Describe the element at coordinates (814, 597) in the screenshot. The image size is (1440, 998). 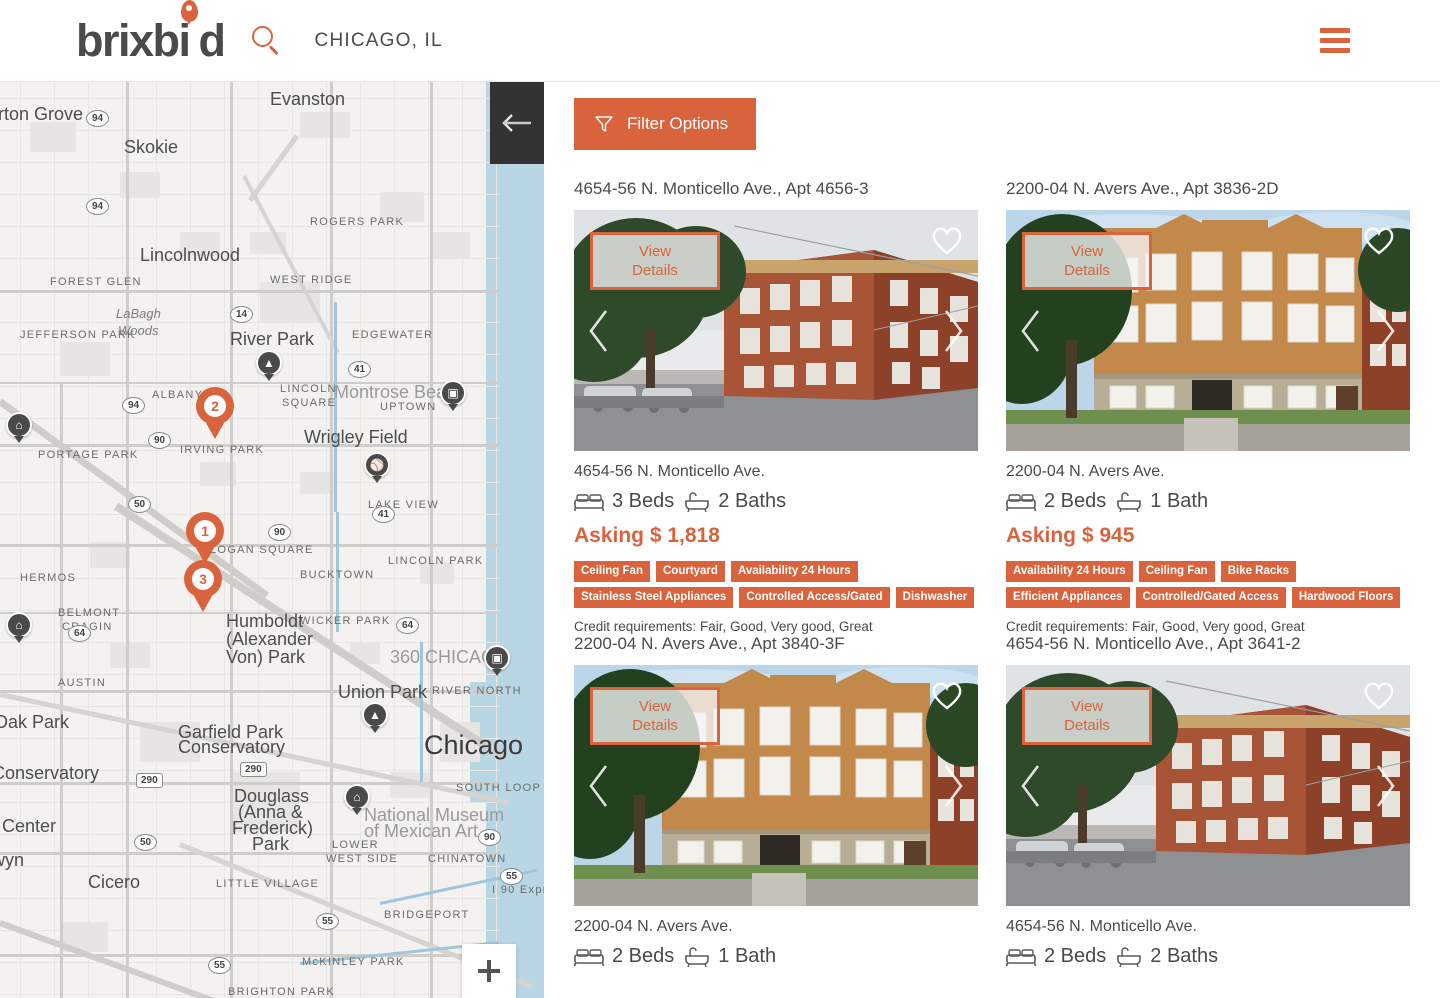
I see `amenity-tag: Controlled Access/Gated` at that location.